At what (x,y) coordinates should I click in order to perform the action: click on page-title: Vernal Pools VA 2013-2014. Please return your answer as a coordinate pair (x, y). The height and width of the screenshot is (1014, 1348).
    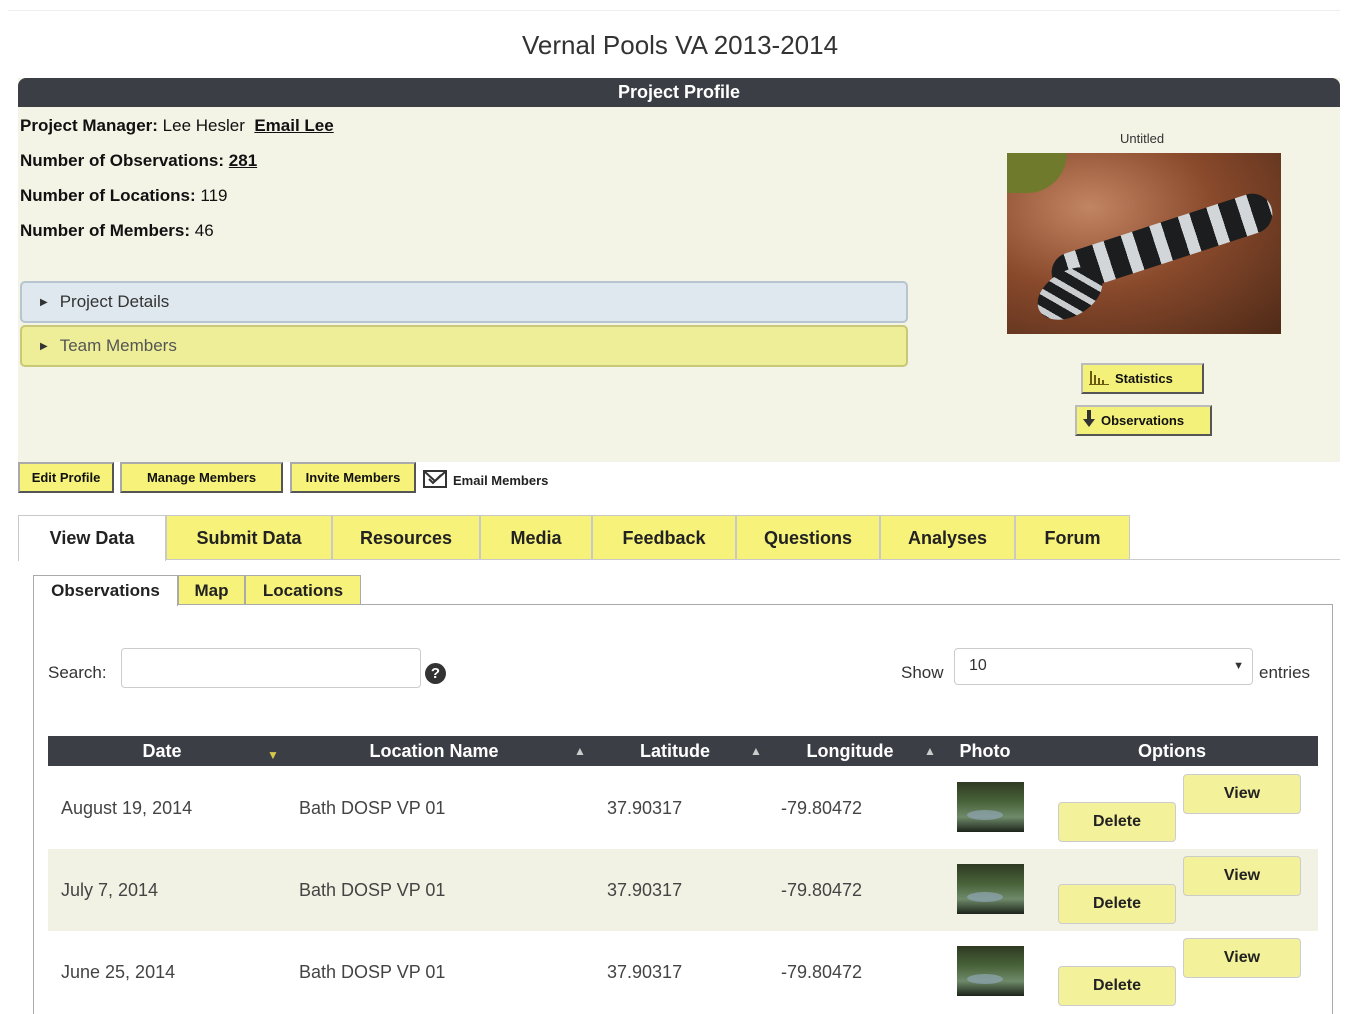
    Looking at the image, I should click on (680, 45).